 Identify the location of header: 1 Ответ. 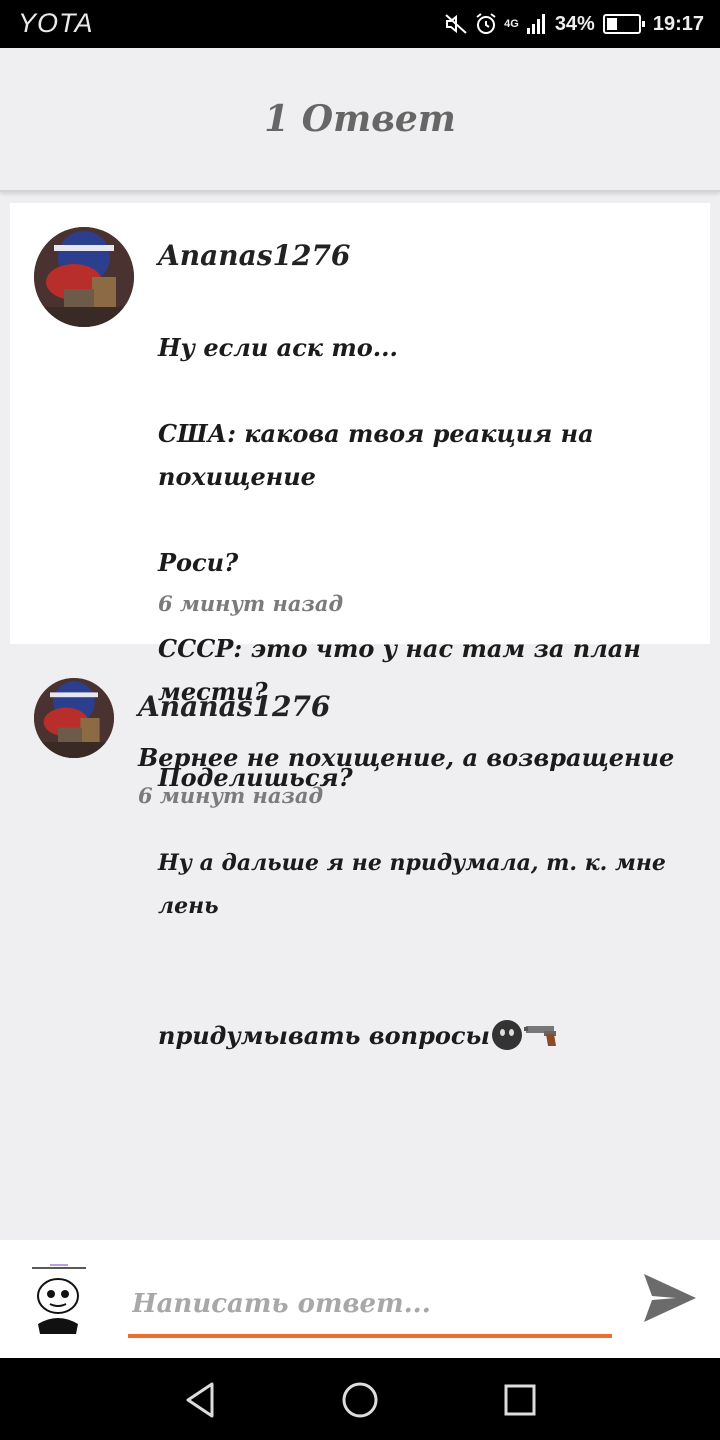
(360, 120).